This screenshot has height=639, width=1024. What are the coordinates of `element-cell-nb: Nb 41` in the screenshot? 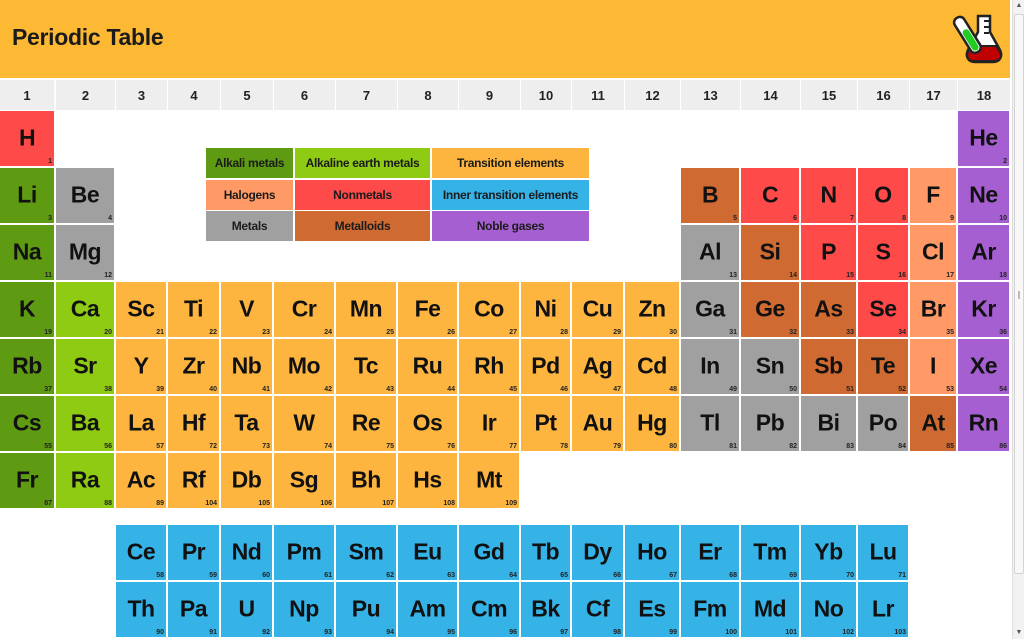 It's located at (246, 366).